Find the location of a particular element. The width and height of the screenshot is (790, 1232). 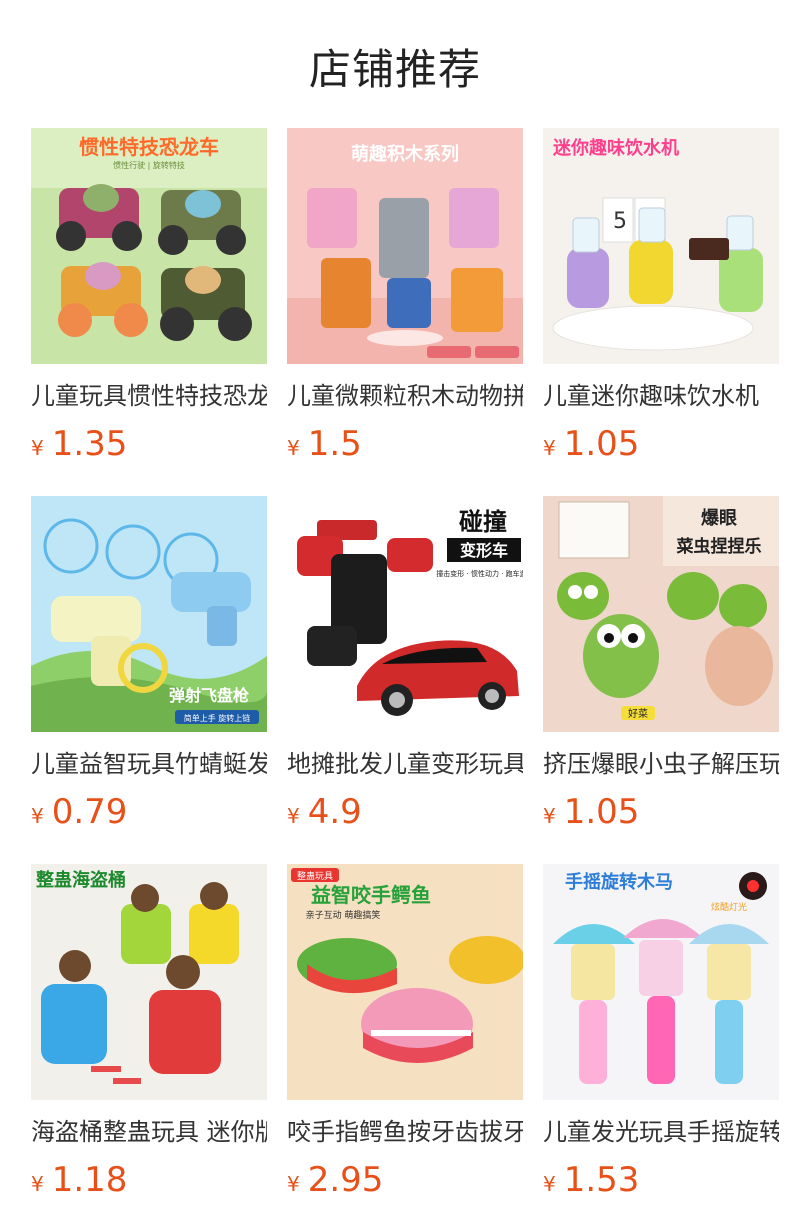

svg-text: 5 is located at coordinates (620, 221).